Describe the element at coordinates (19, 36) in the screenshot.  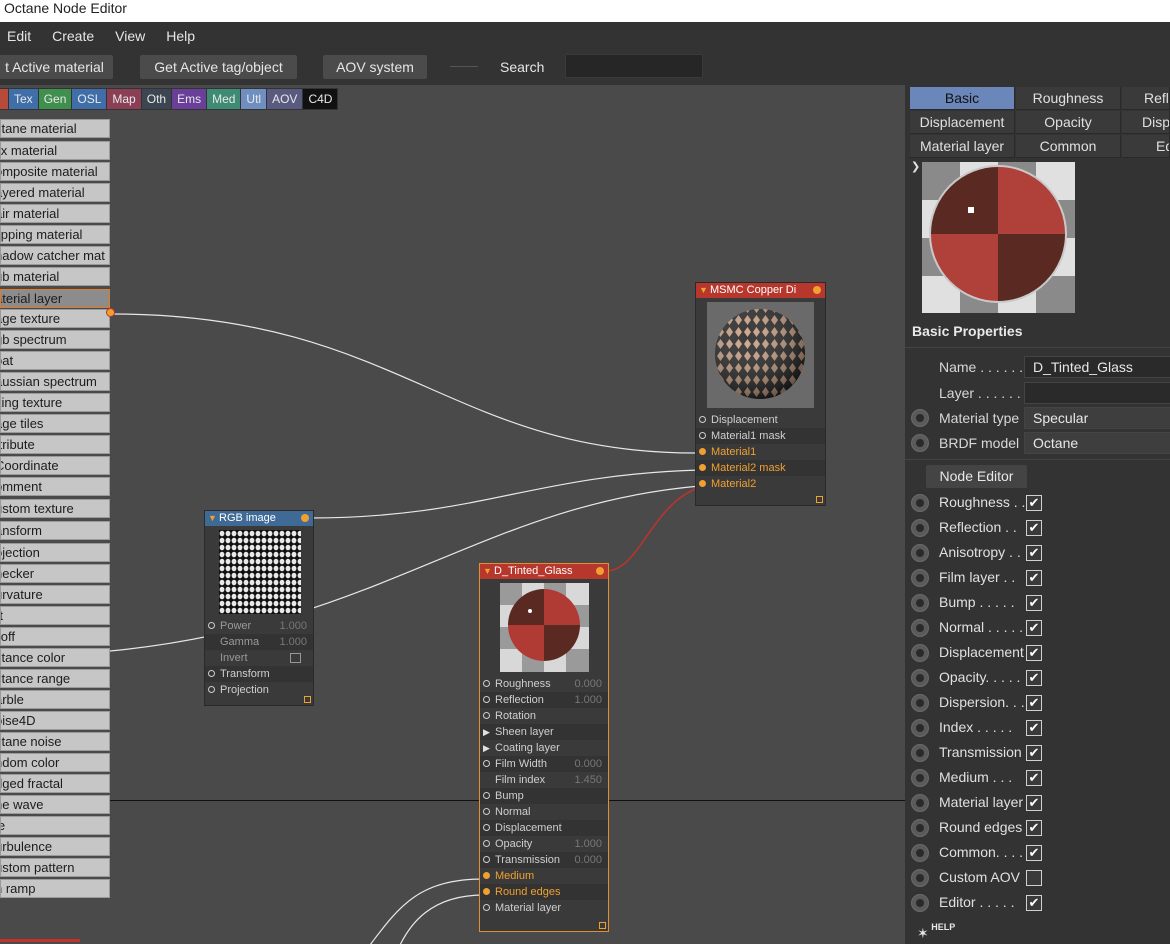
I see `menu-edit: Edit` at that location.